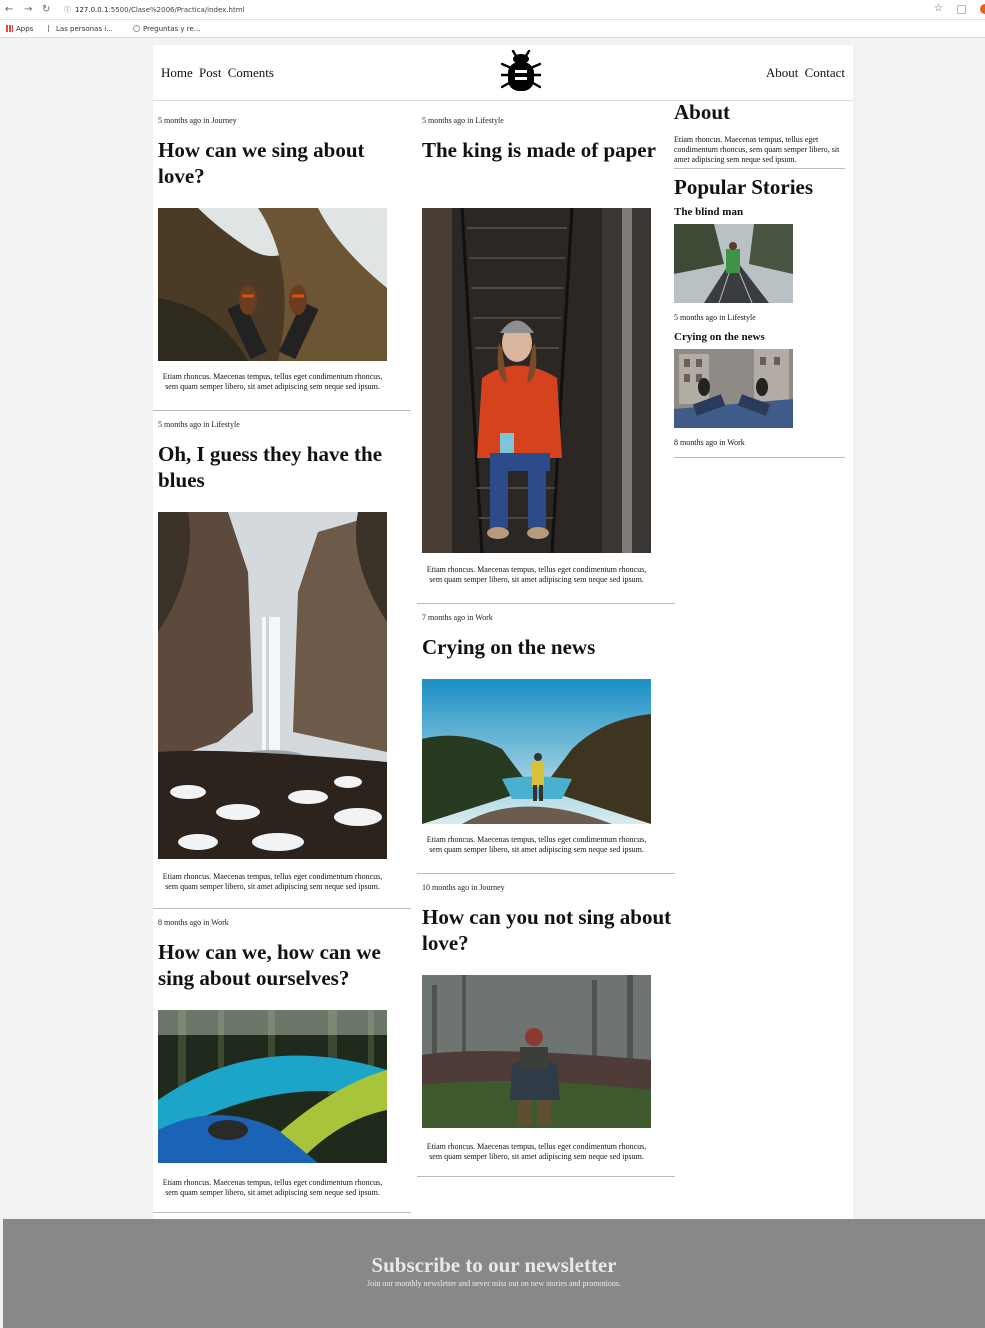  I want to click on bookmark-star-icon: ☆, so click(938, 8).